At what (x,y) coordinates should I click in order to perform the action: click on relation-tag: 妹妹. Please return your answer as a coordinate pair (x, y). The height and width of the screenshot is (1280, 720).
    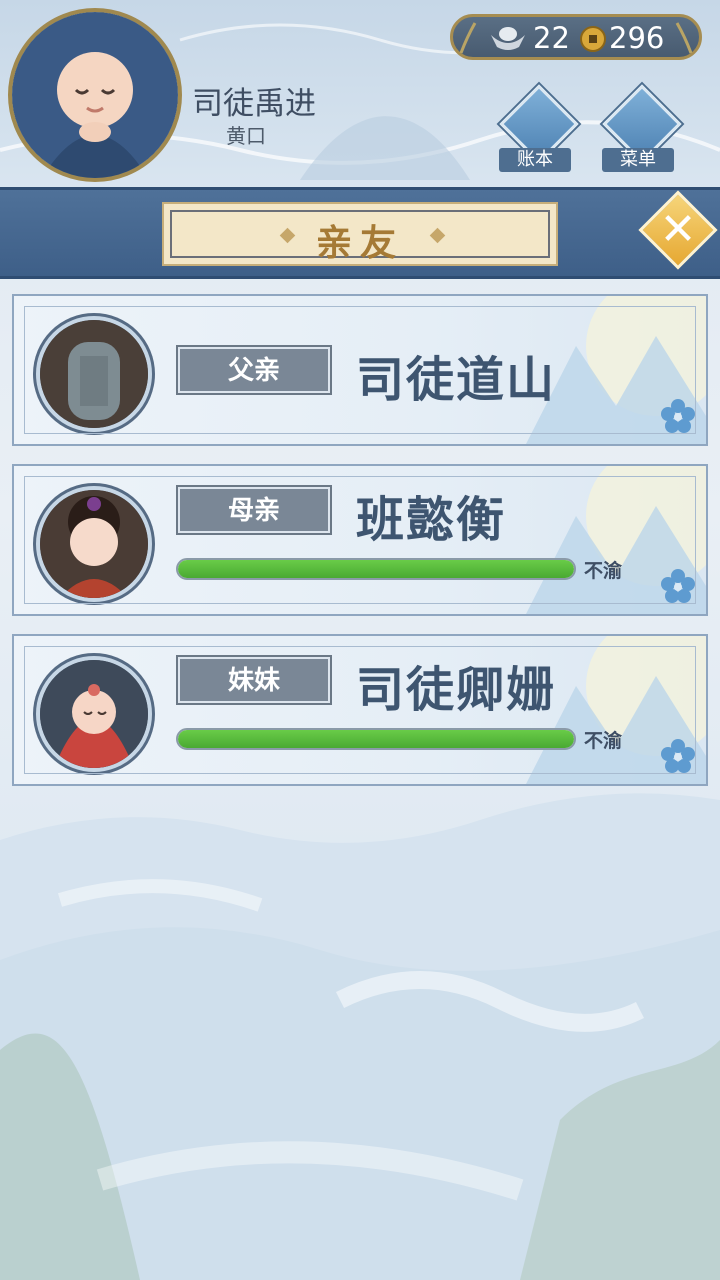
    Looking at the image, I should click on (254, 680).